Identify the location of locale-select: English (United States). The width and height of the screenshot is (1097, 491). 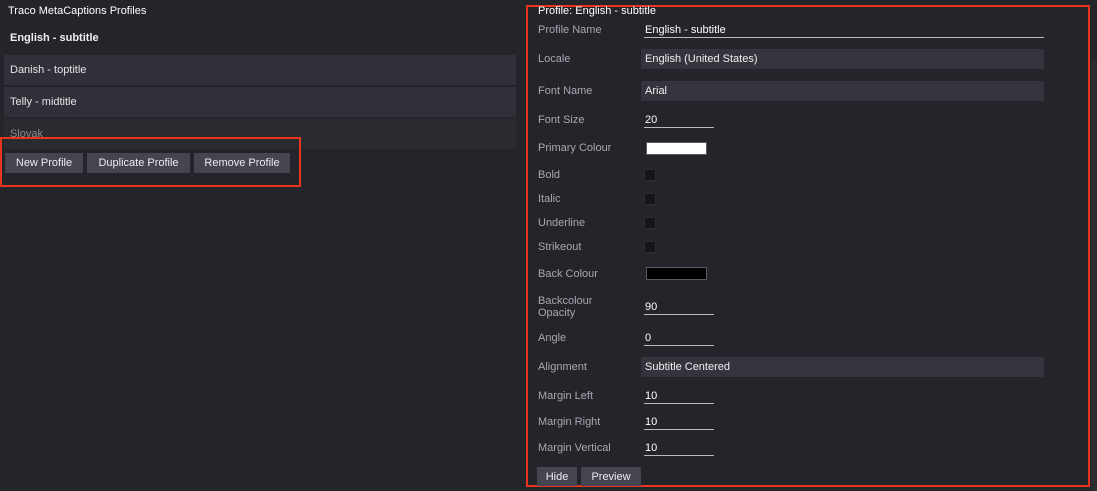
(842, 59).